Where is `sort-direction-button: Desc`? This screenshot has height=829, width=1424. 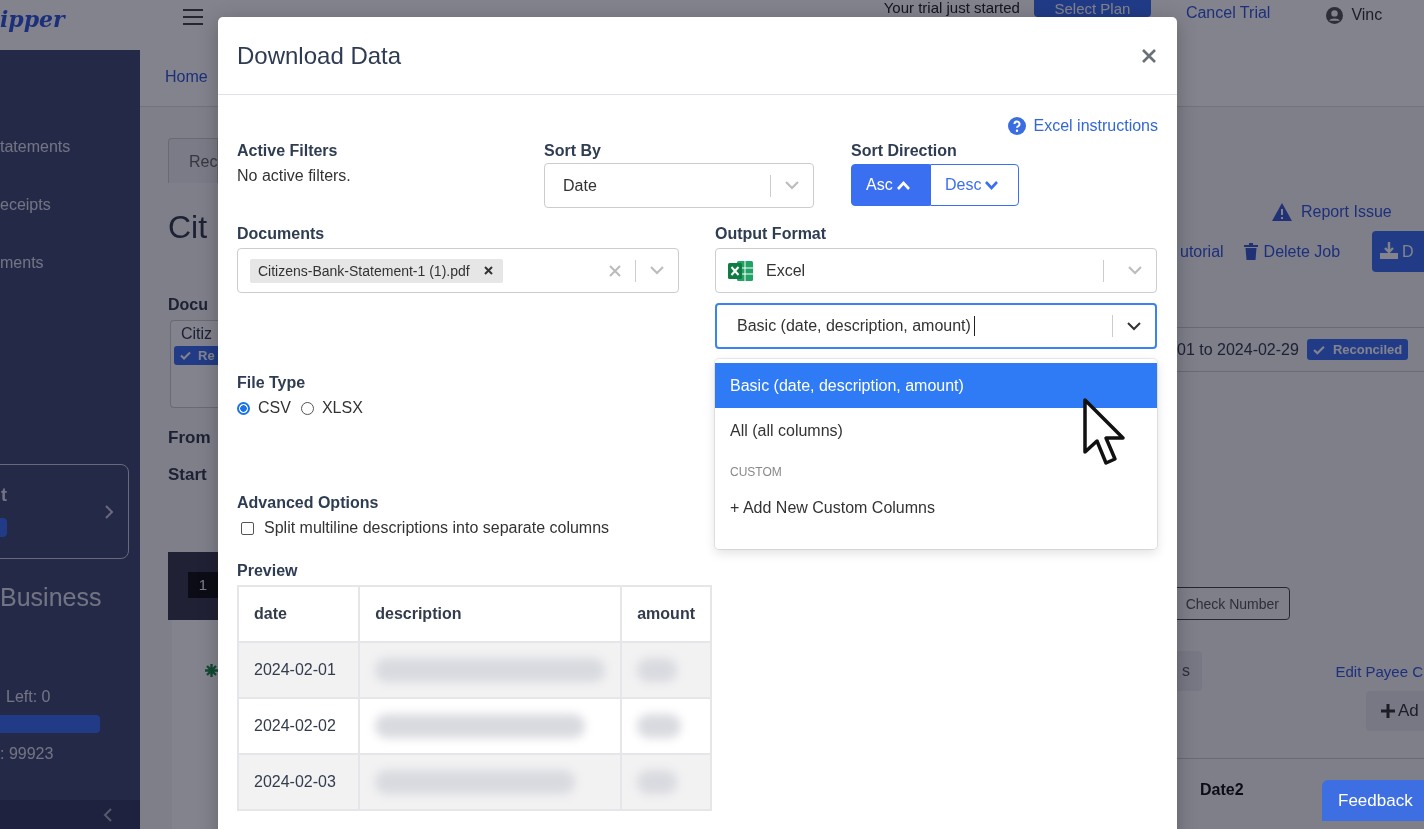 sort-direction-button: Desc is located at coordinates (974, 185).